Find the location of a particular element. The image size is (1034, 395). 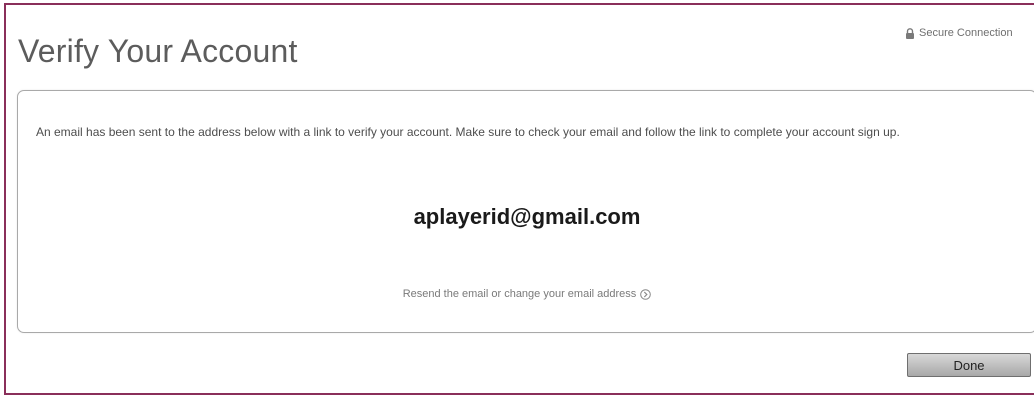

secure-connection-label: Secure Connection is located at coordinates (966, 33).